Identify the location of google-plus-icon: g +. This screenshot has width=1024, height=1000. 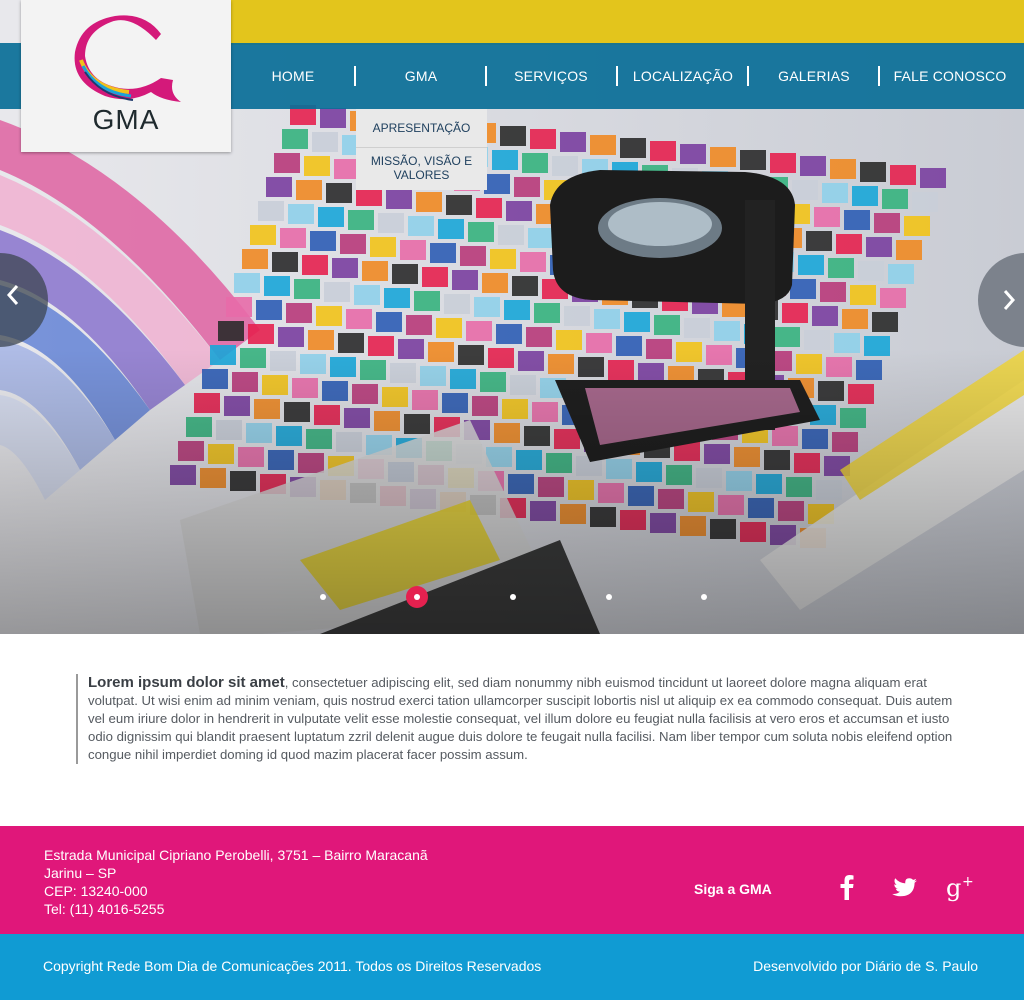
(961, 890).